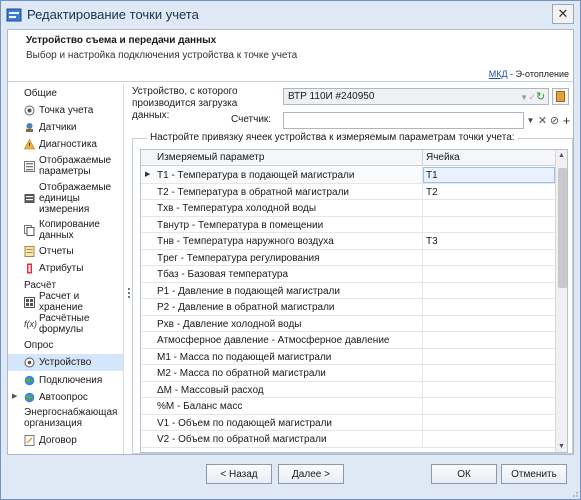 This screenshot has width=581, height=500. What do you see at coordinates (256, 175) in the screenshot?
I see `param-cell: T1 - Температура в подающей магистрали` at bounding box center [256, 175].